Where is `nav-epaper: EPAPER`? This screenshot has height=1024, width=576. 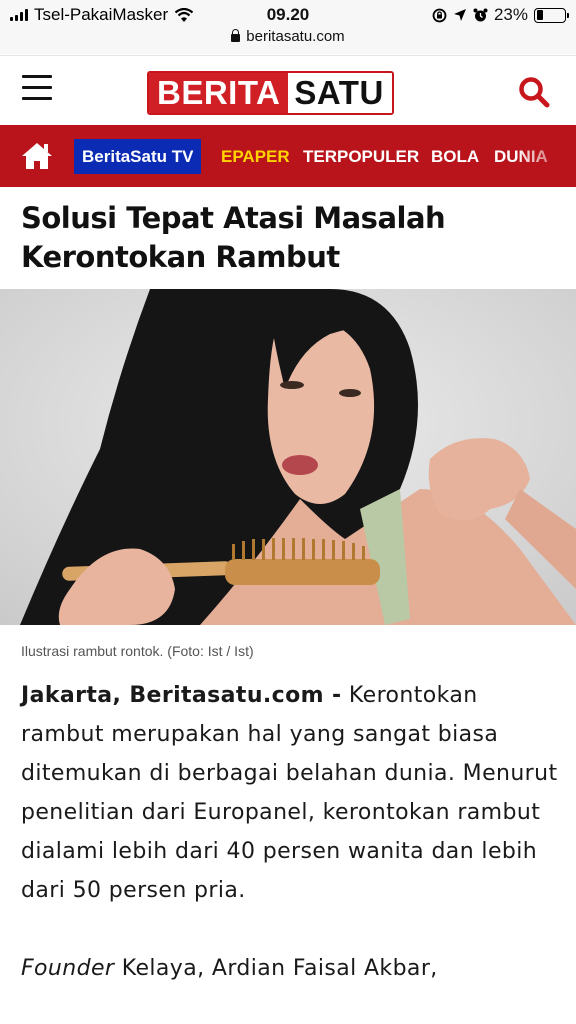 nav-epaper: EPAPER is located at coordinates (255, 157).